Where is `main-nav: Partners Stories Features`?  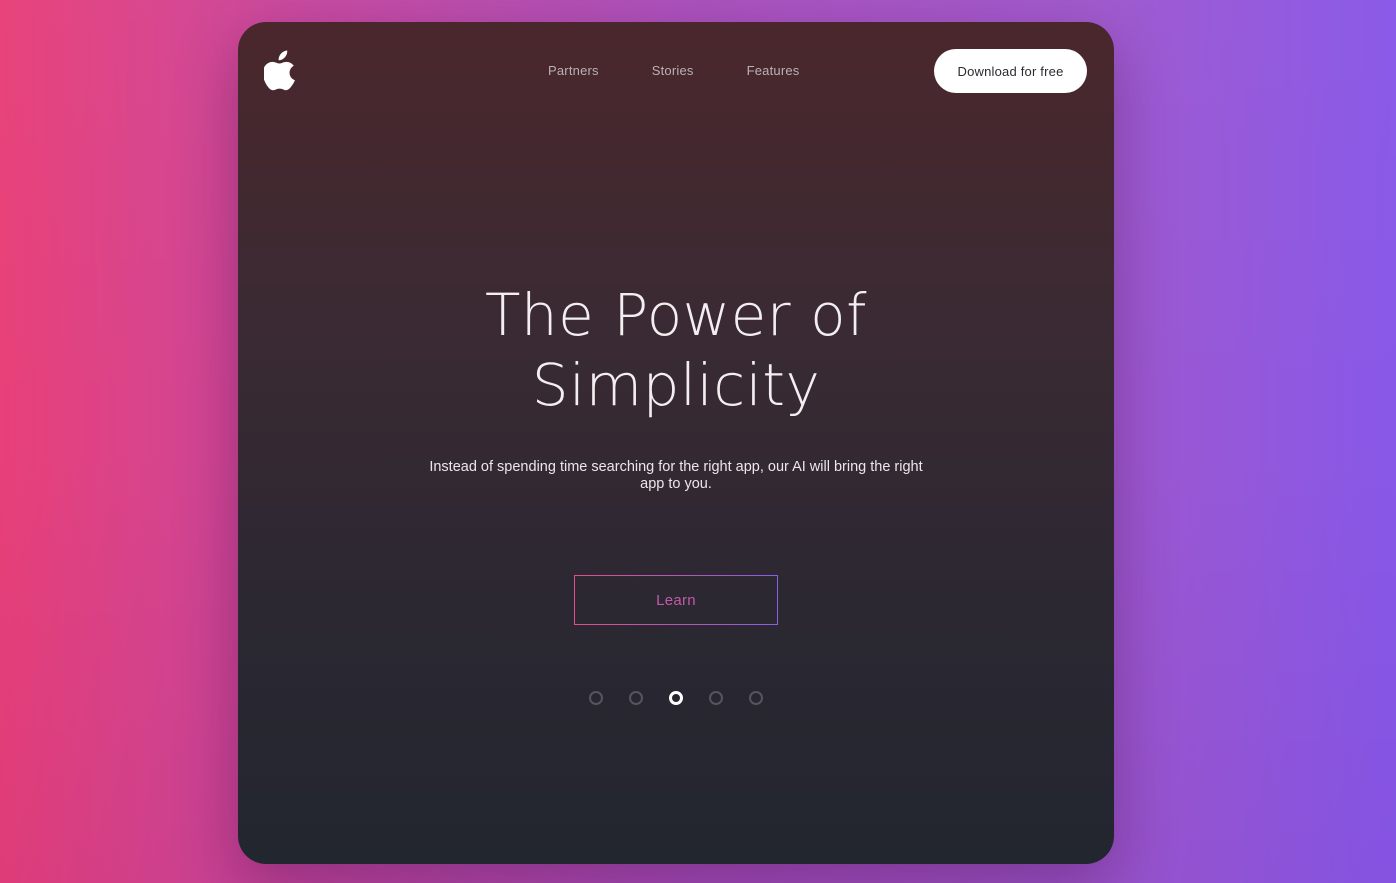
main-nav: Partners Stories Features is located at coordinates (674, 71).